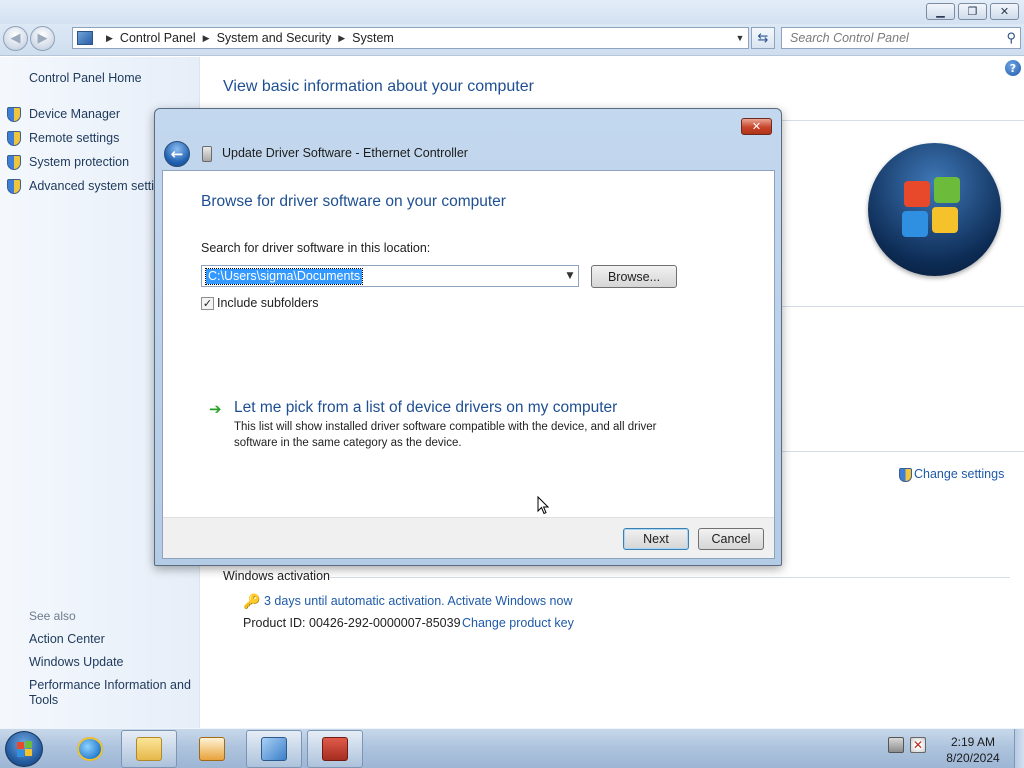  Describe the element at coordinates (570, 276) in the screenshot. I see `chevron-down-icon: ▼` at that location.